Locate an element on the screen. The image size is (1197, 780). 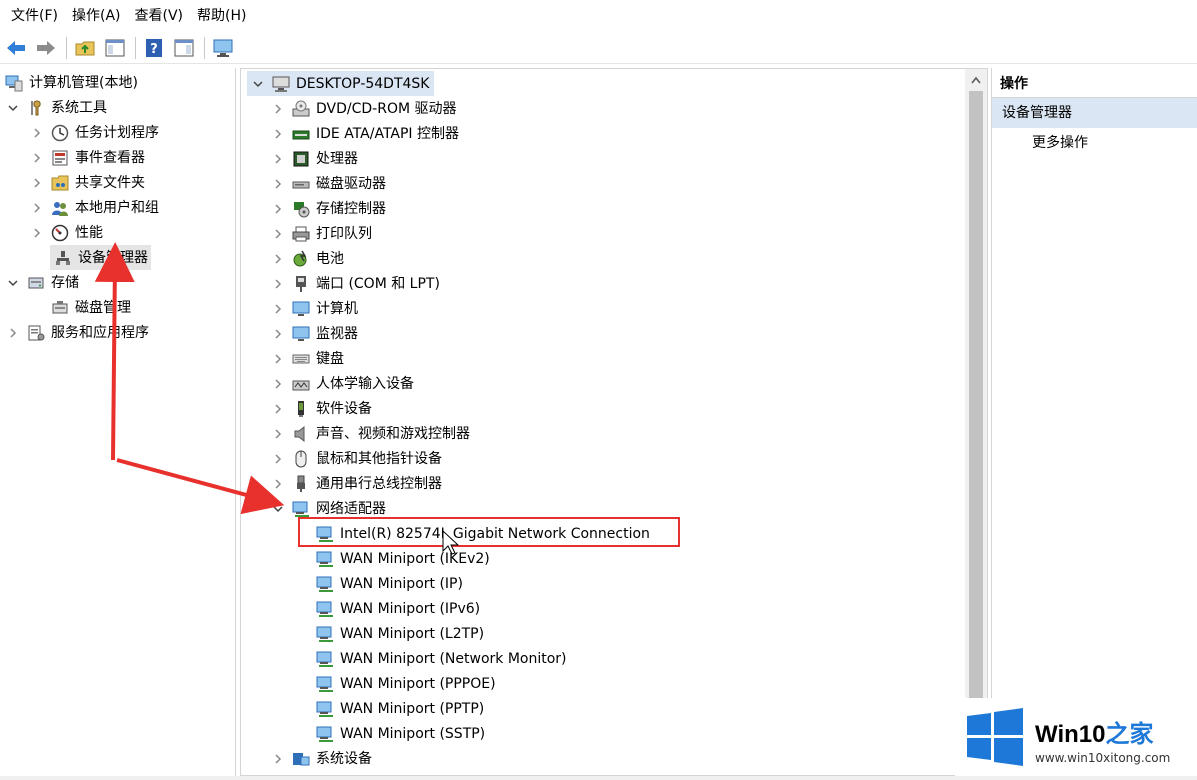
tree-item-network-adapter: WAN Miniport (PPTP) is located at coordinates (399, 708).